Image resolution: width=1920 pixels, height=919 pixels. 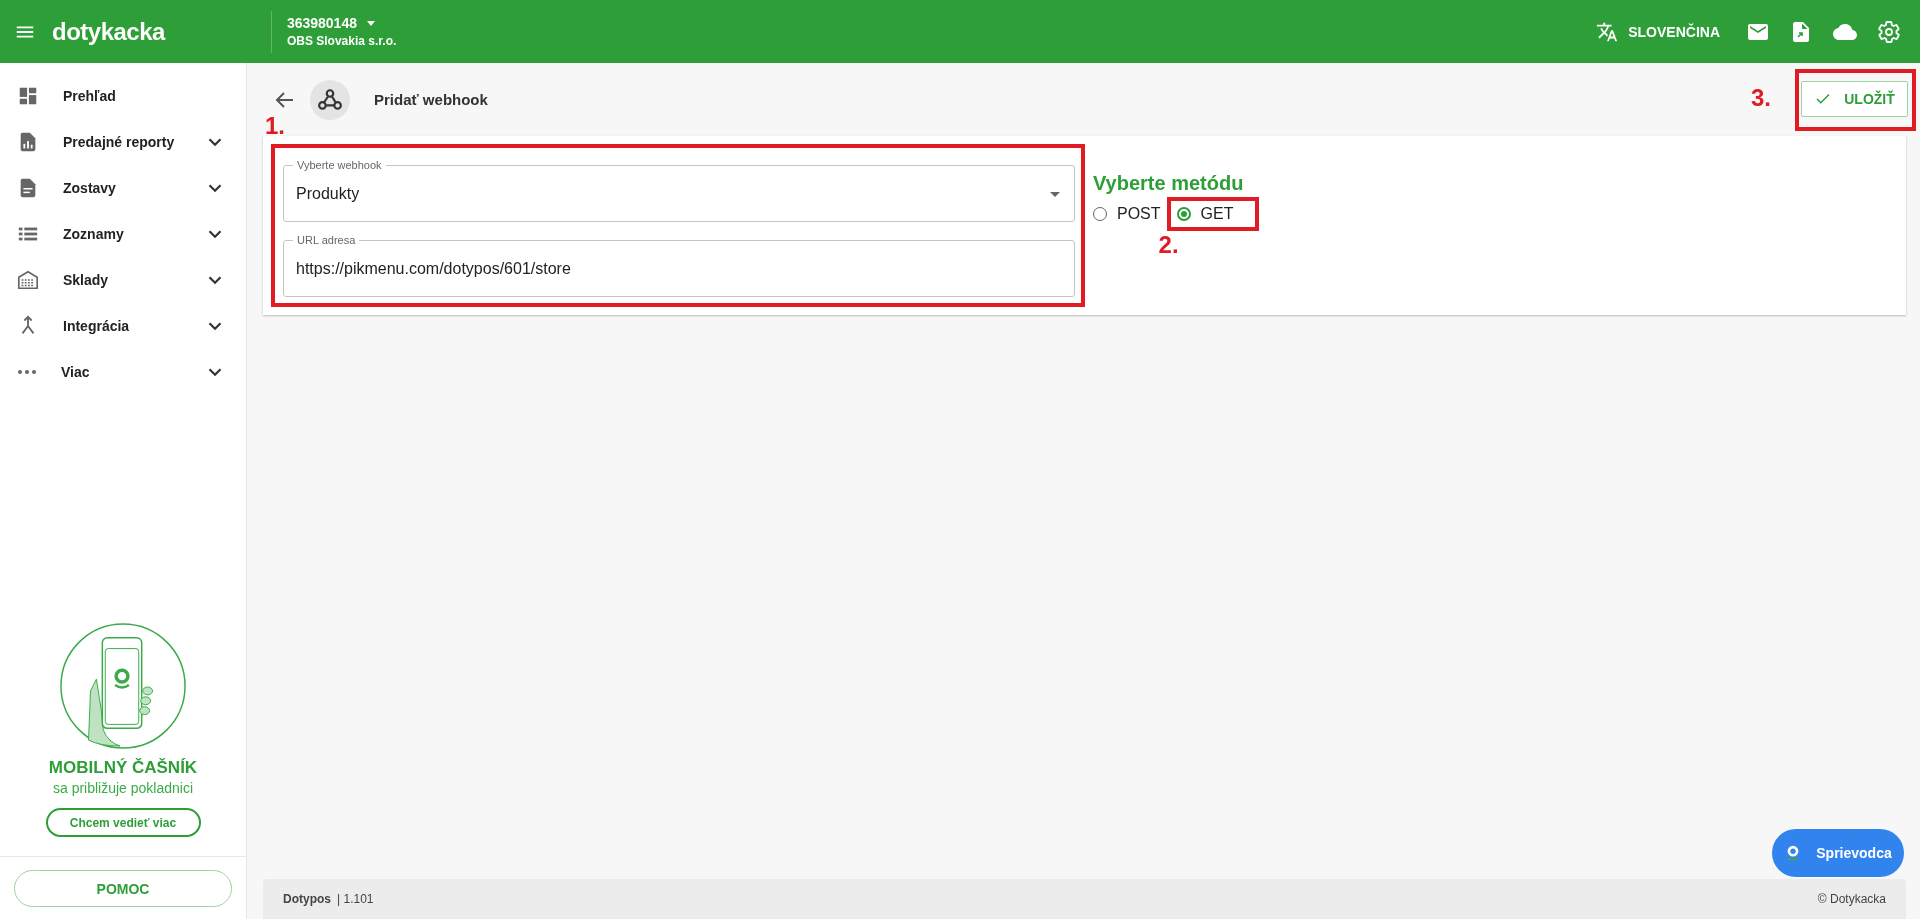 I want to click on annotation-number: 2., so click(x=1168, y=245).